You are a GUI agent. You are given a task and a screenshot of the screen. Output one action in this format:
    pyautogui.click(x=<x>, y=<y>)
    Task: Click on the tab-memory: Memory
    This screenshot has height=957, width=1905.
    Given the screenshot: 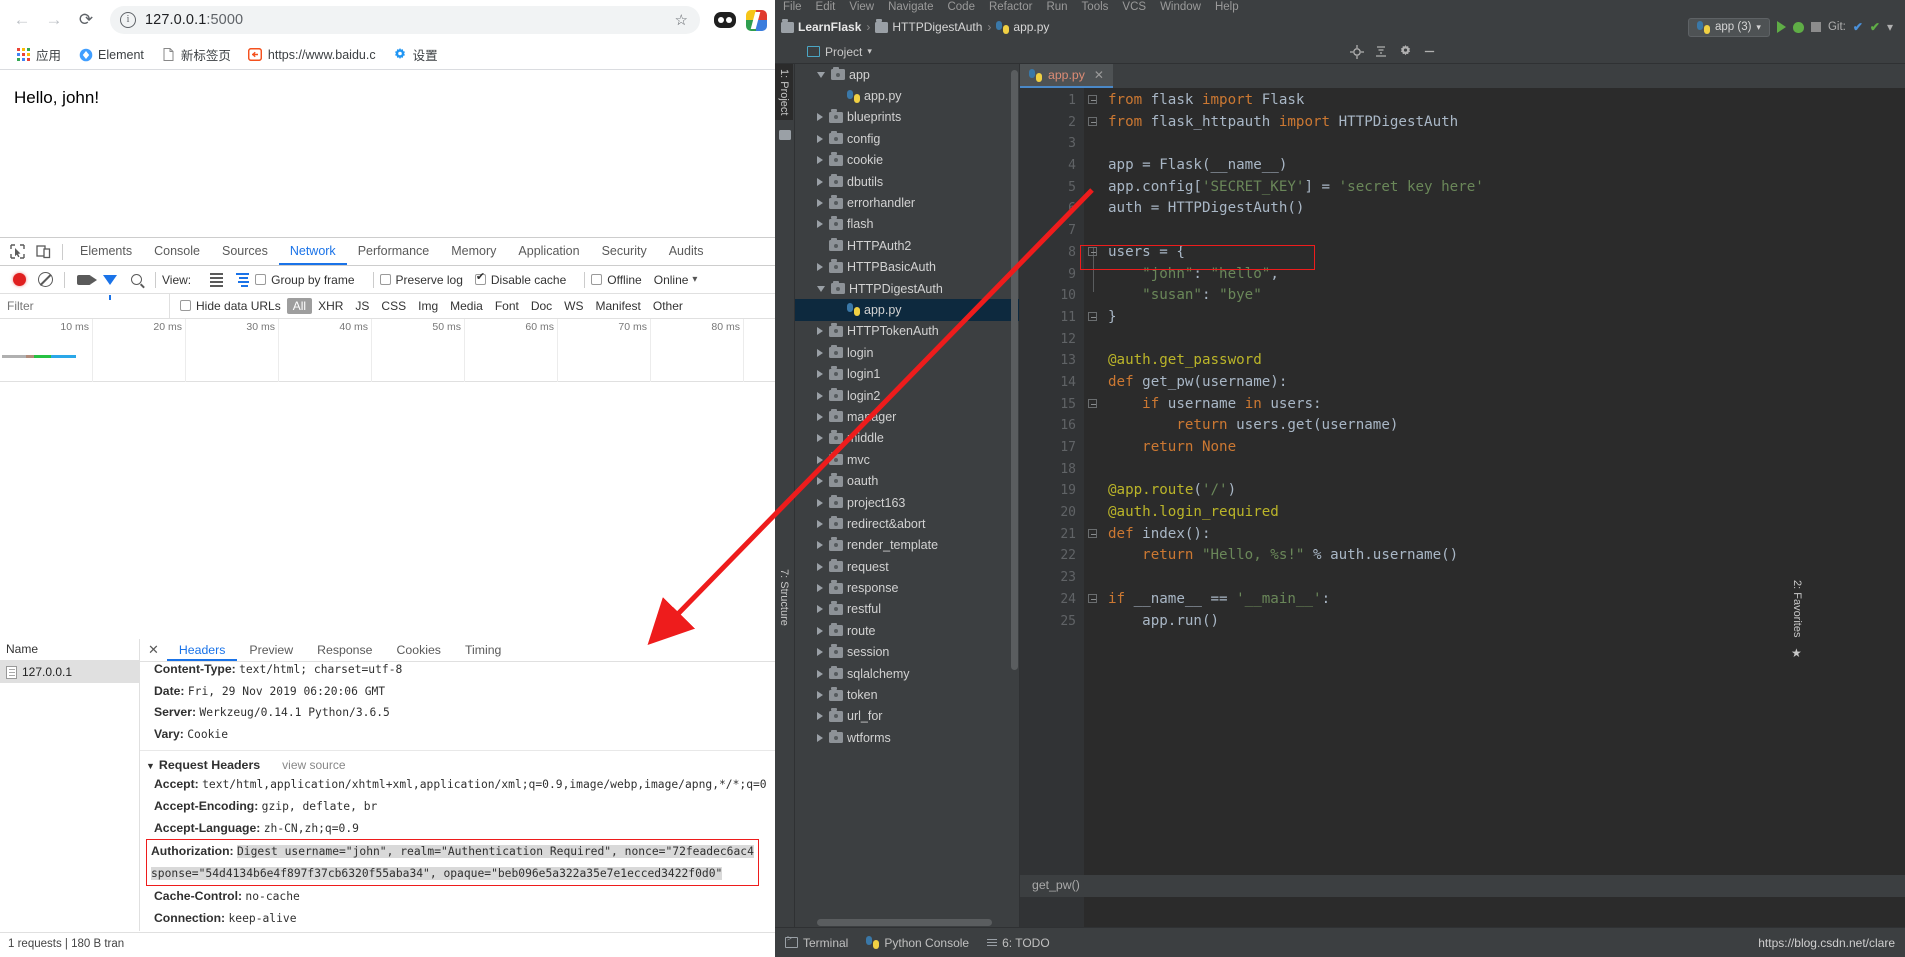 What is the action you would take?
    pyautogui.click(x=473, y=251)
    